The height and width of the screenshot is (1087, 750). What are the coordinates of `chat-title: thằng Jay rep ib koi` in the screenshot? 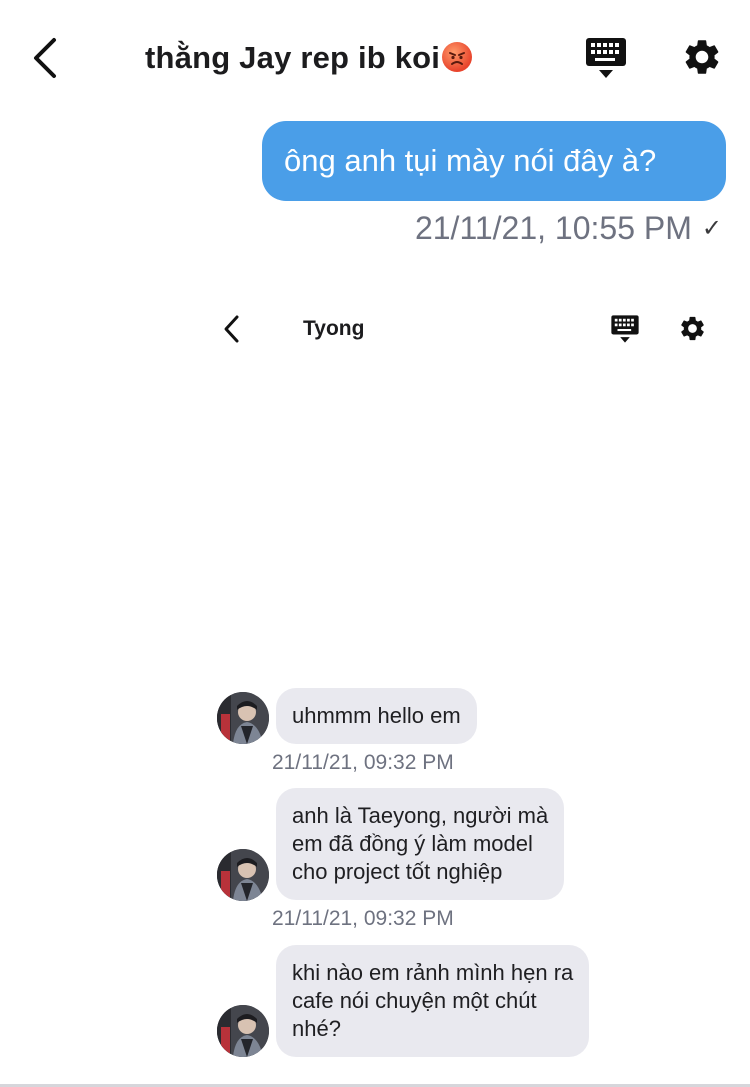 It's located at (309, 58).